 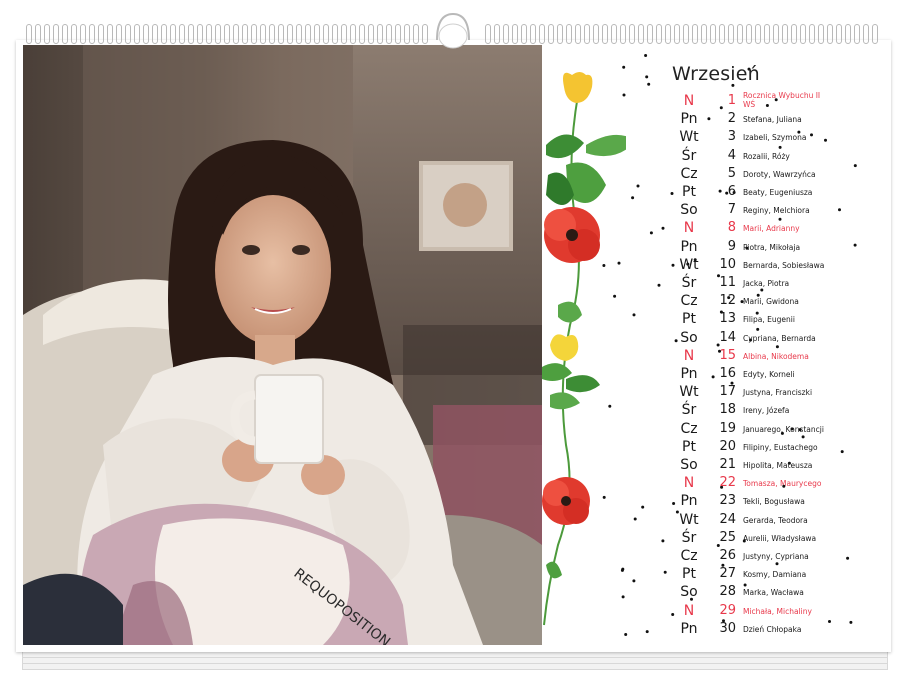 What do you see at coordinates (769, 374) in the screenshot?
I see `name-day-text: Edyty, Korneli` at bounding box center [769, 374].